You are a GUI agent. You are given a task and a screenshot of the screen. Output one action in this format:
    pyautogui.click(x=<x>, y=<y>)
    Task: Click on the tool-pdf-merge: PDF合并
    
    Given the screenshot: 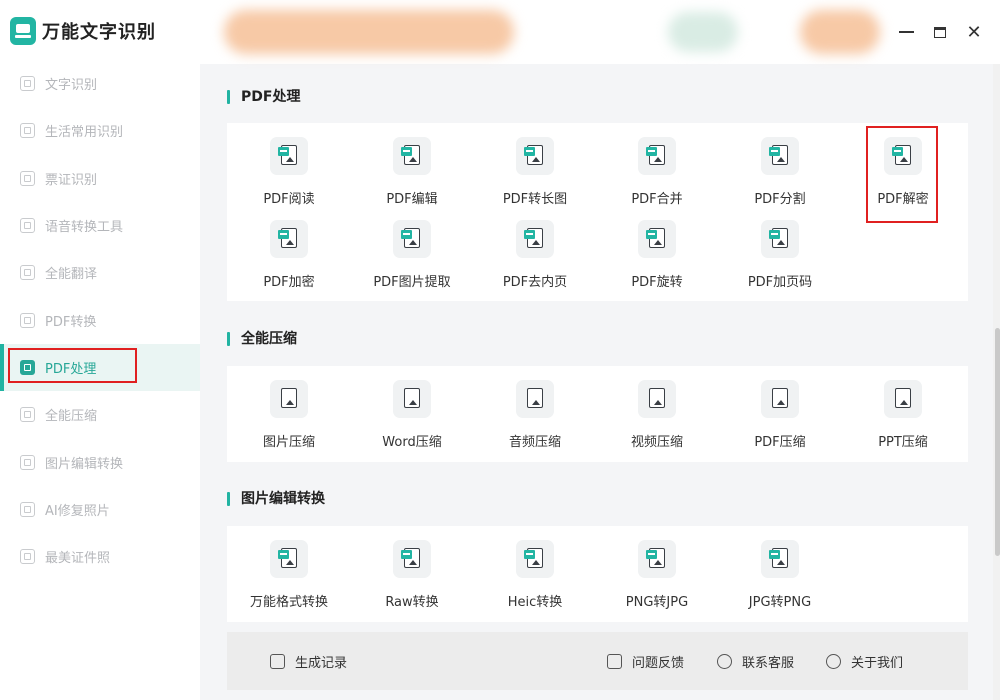 What is the action you would take?
    pyautogui.click(x=657, y=177)
    